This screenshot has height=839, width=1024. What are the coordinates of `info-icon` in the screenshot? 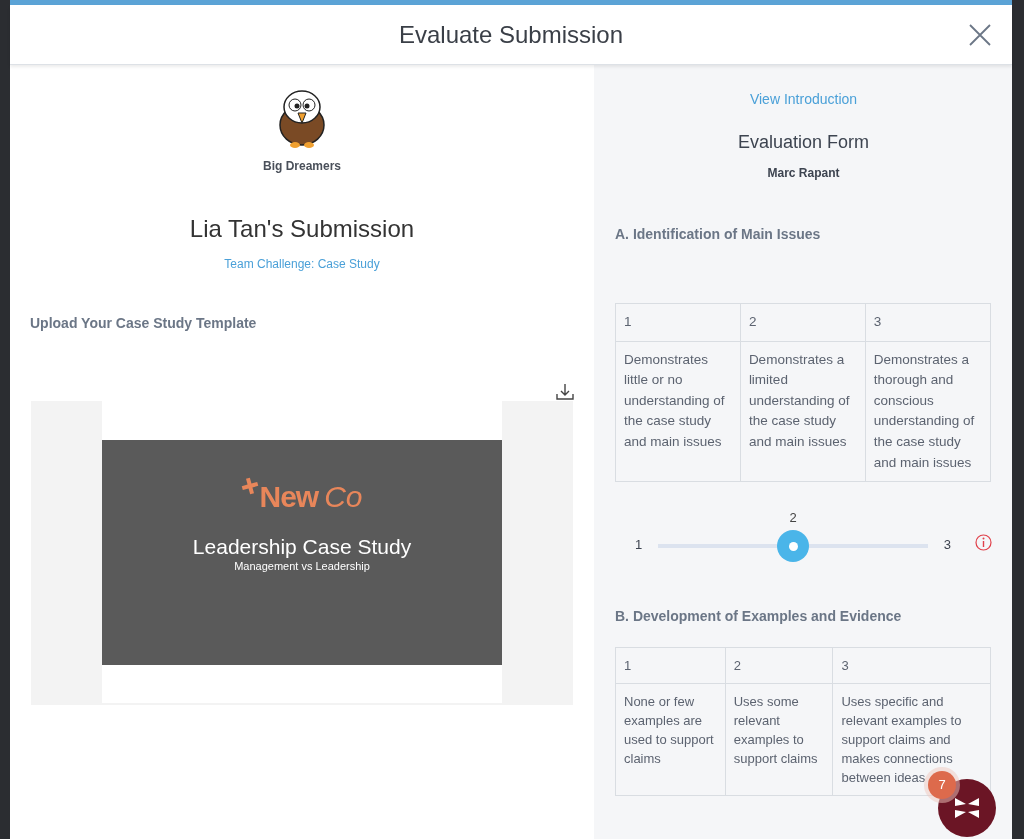 It's located at (983, 543).